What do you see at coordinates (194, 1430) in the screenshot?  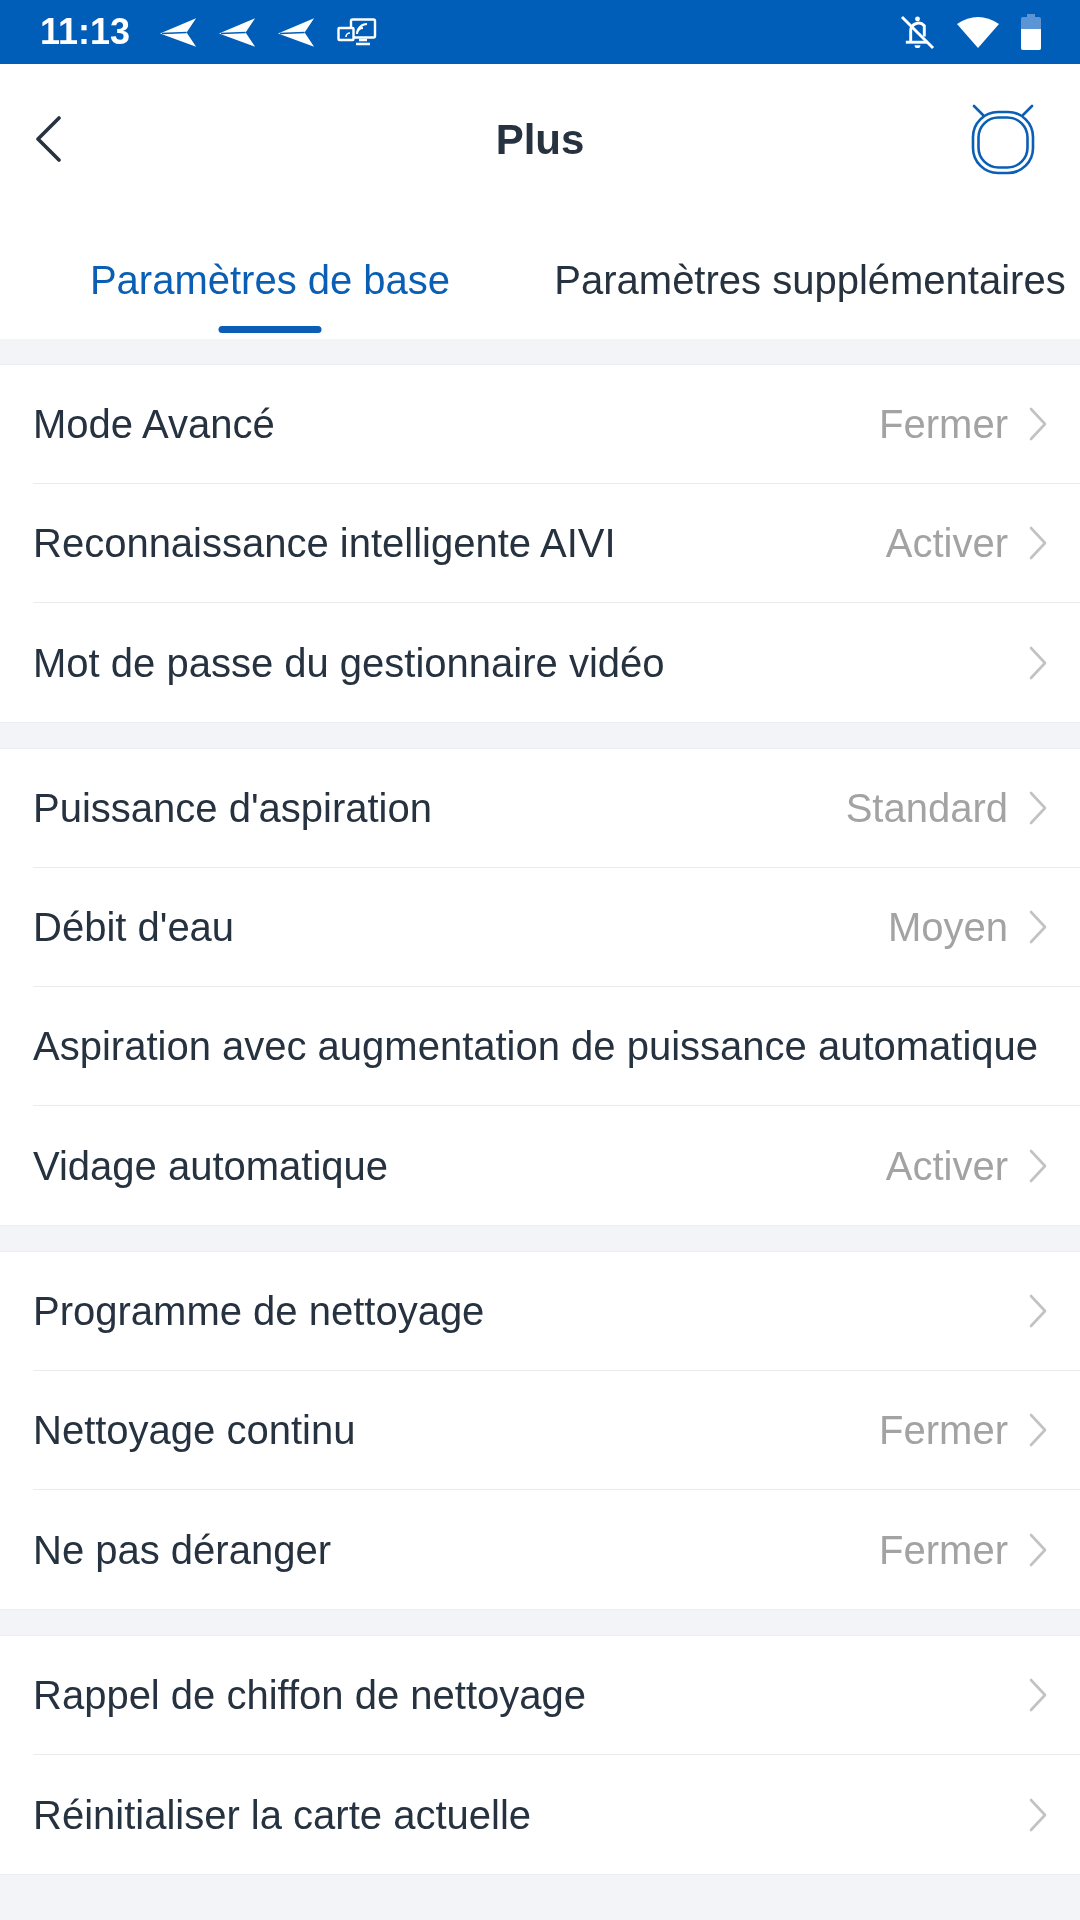 I see `setting-label: Nettoyage continu` at bounding box center [194, 1430].